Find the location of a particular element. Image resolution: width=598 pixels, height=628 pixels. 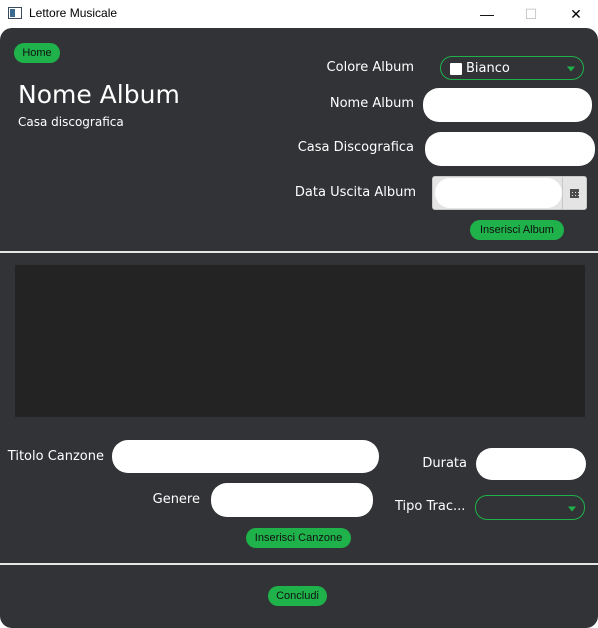

release-date-picker is located at coordinates (509, 193).